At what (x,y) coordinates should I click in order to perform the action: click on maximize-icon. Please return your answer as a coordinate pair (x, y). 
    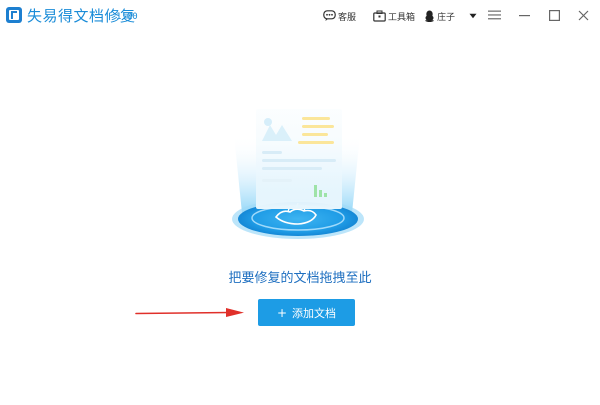
    Looking at the image, I should click on (554, 15).